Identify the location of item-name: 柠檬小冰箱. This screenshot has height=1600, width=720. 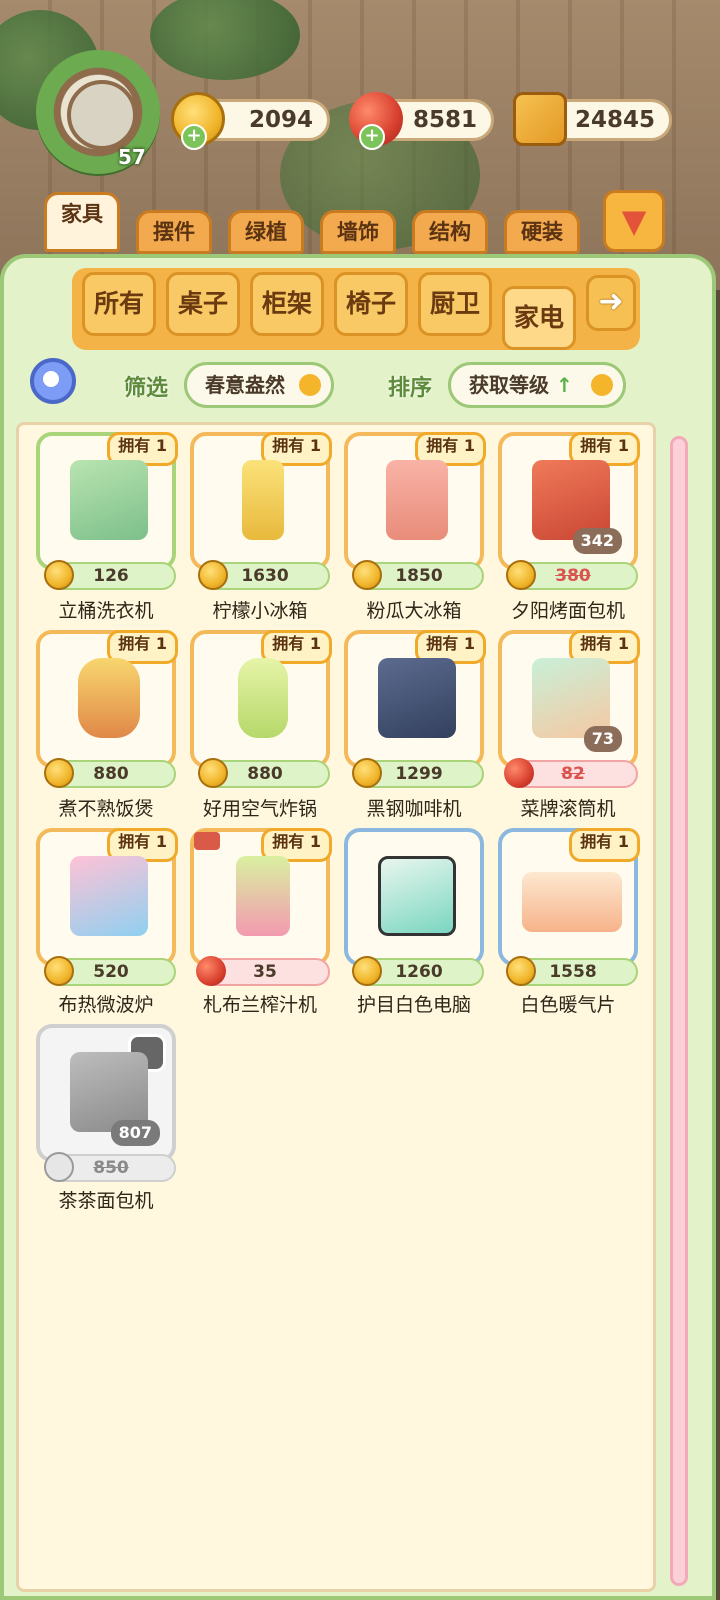
(260, 611).